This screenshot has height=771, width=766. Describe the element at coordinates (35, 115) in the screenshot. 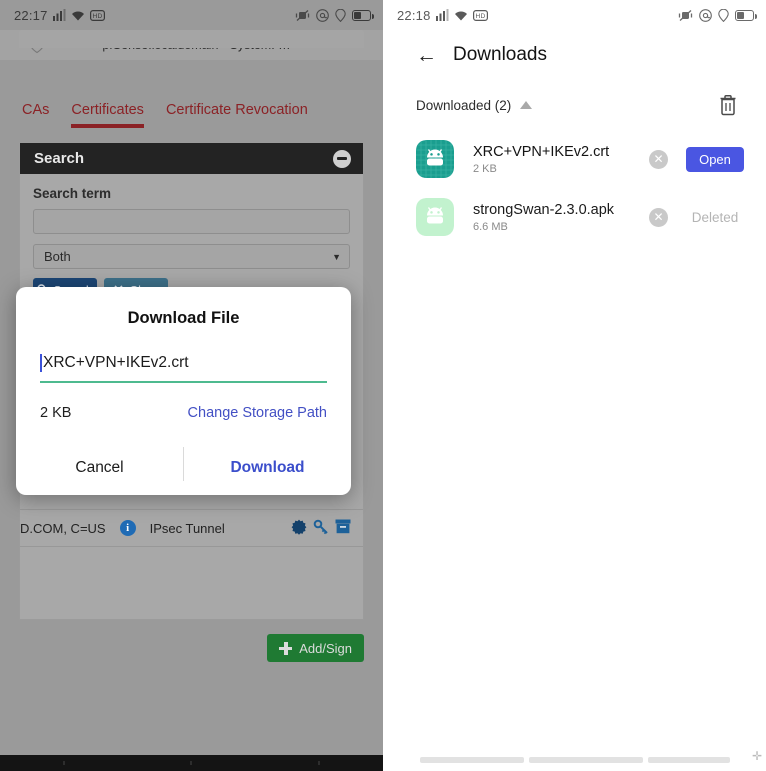

I see `tab-cas: CAs` at that location.